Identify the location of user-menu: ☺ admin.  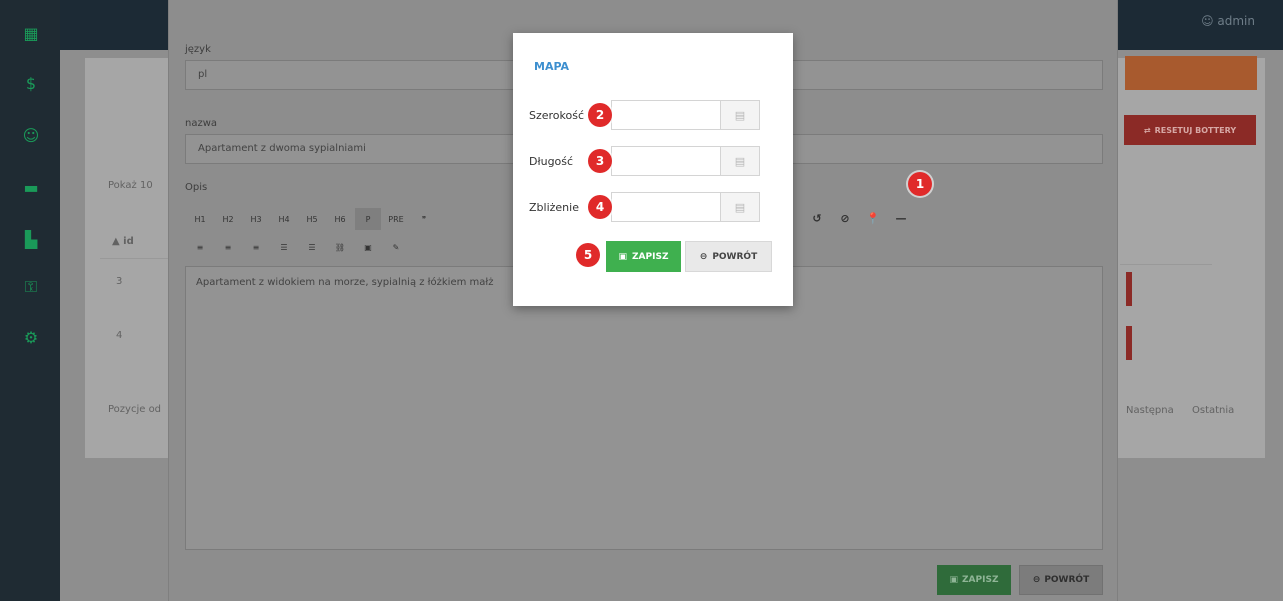
(1228, 21).